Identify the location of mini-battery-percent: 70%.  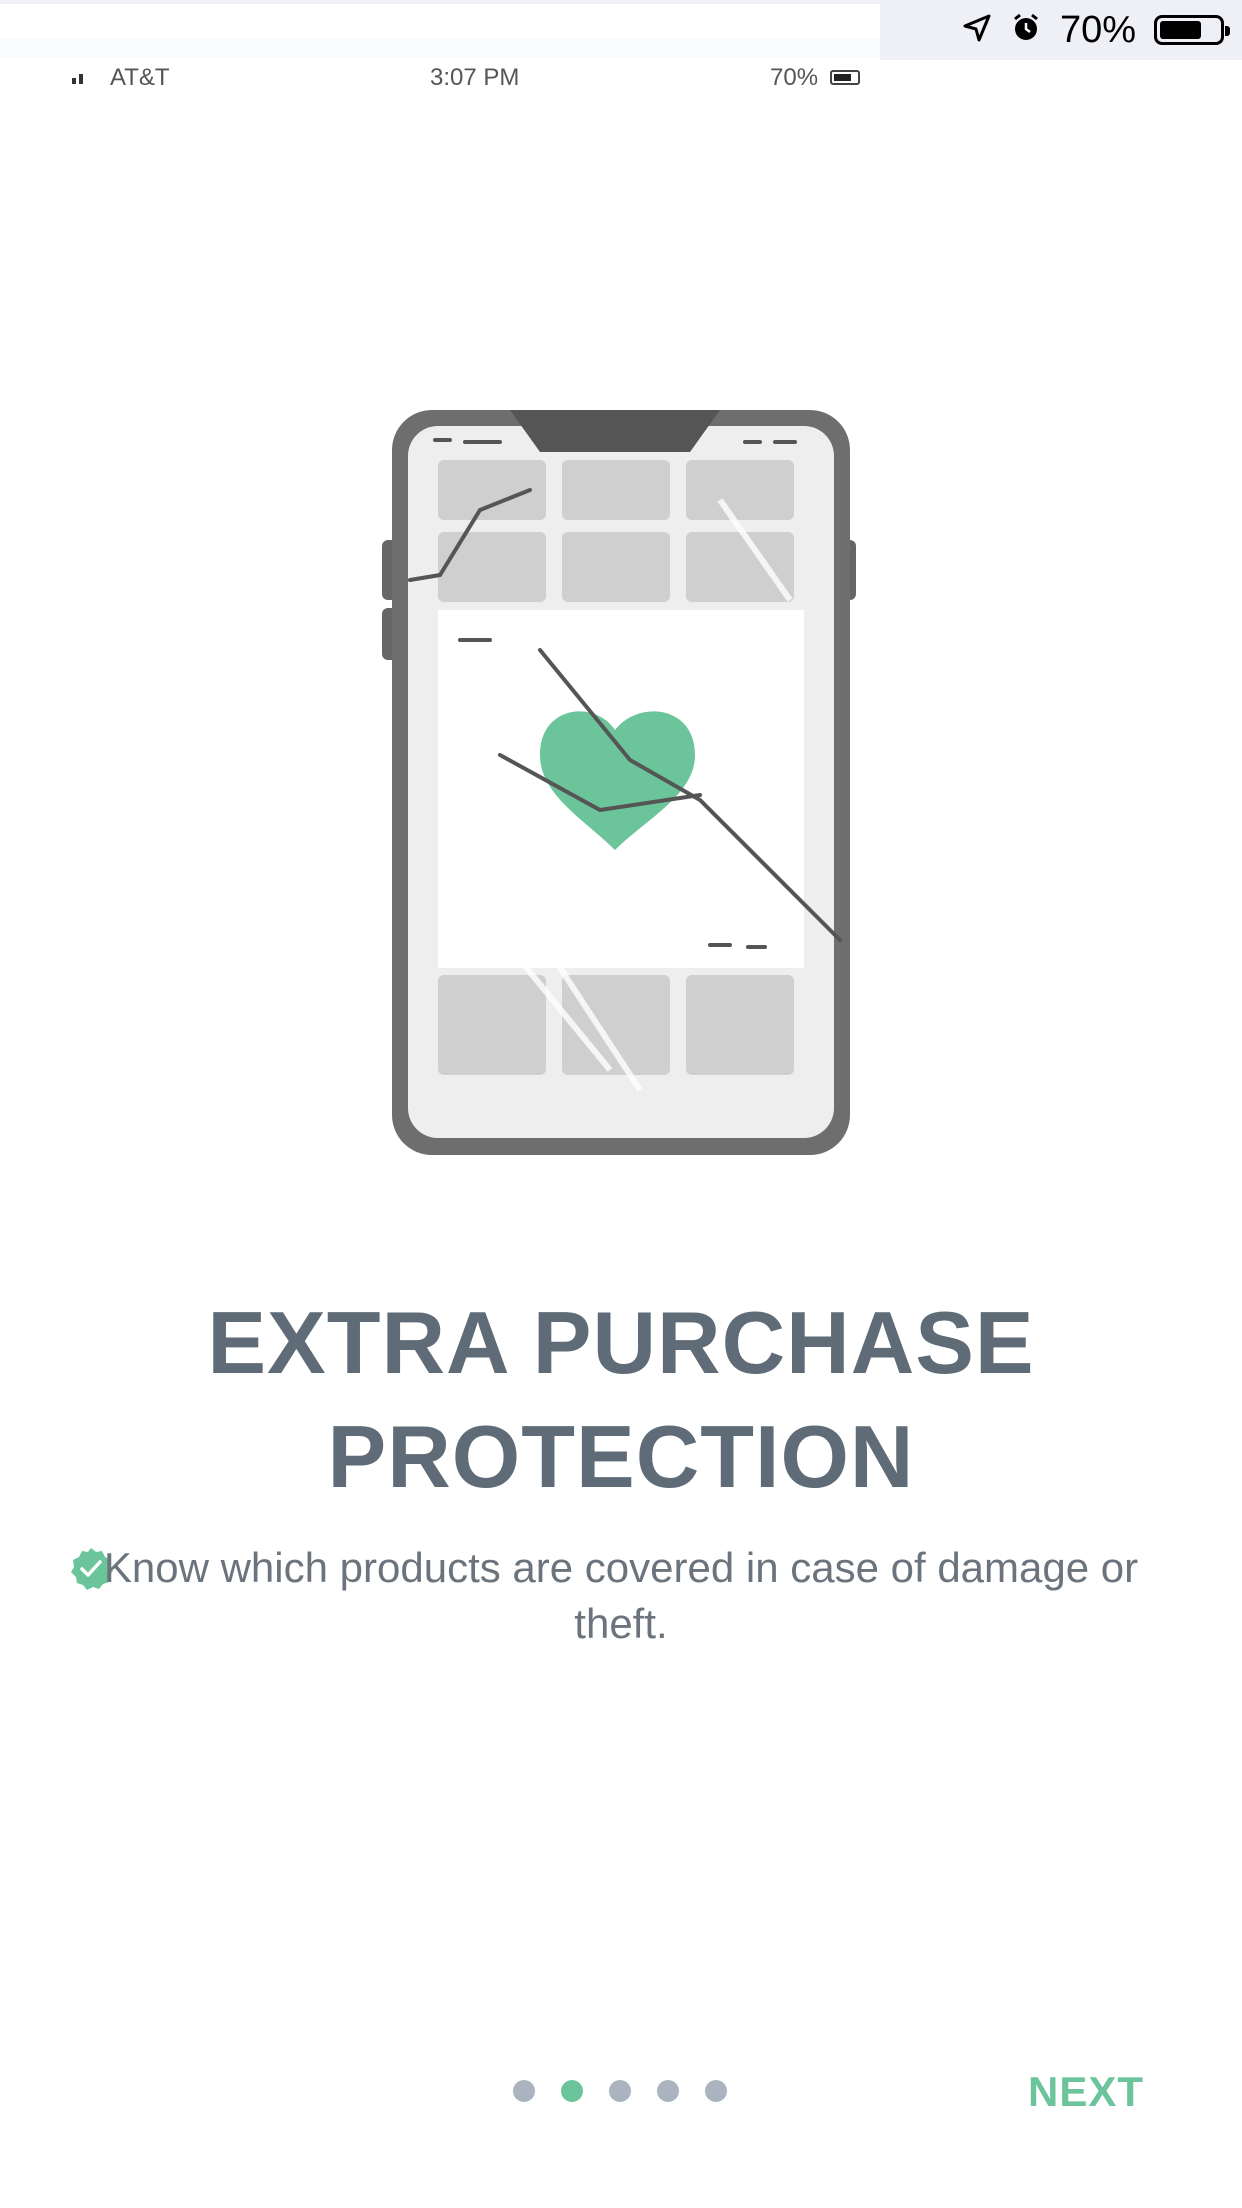
(794, 77).